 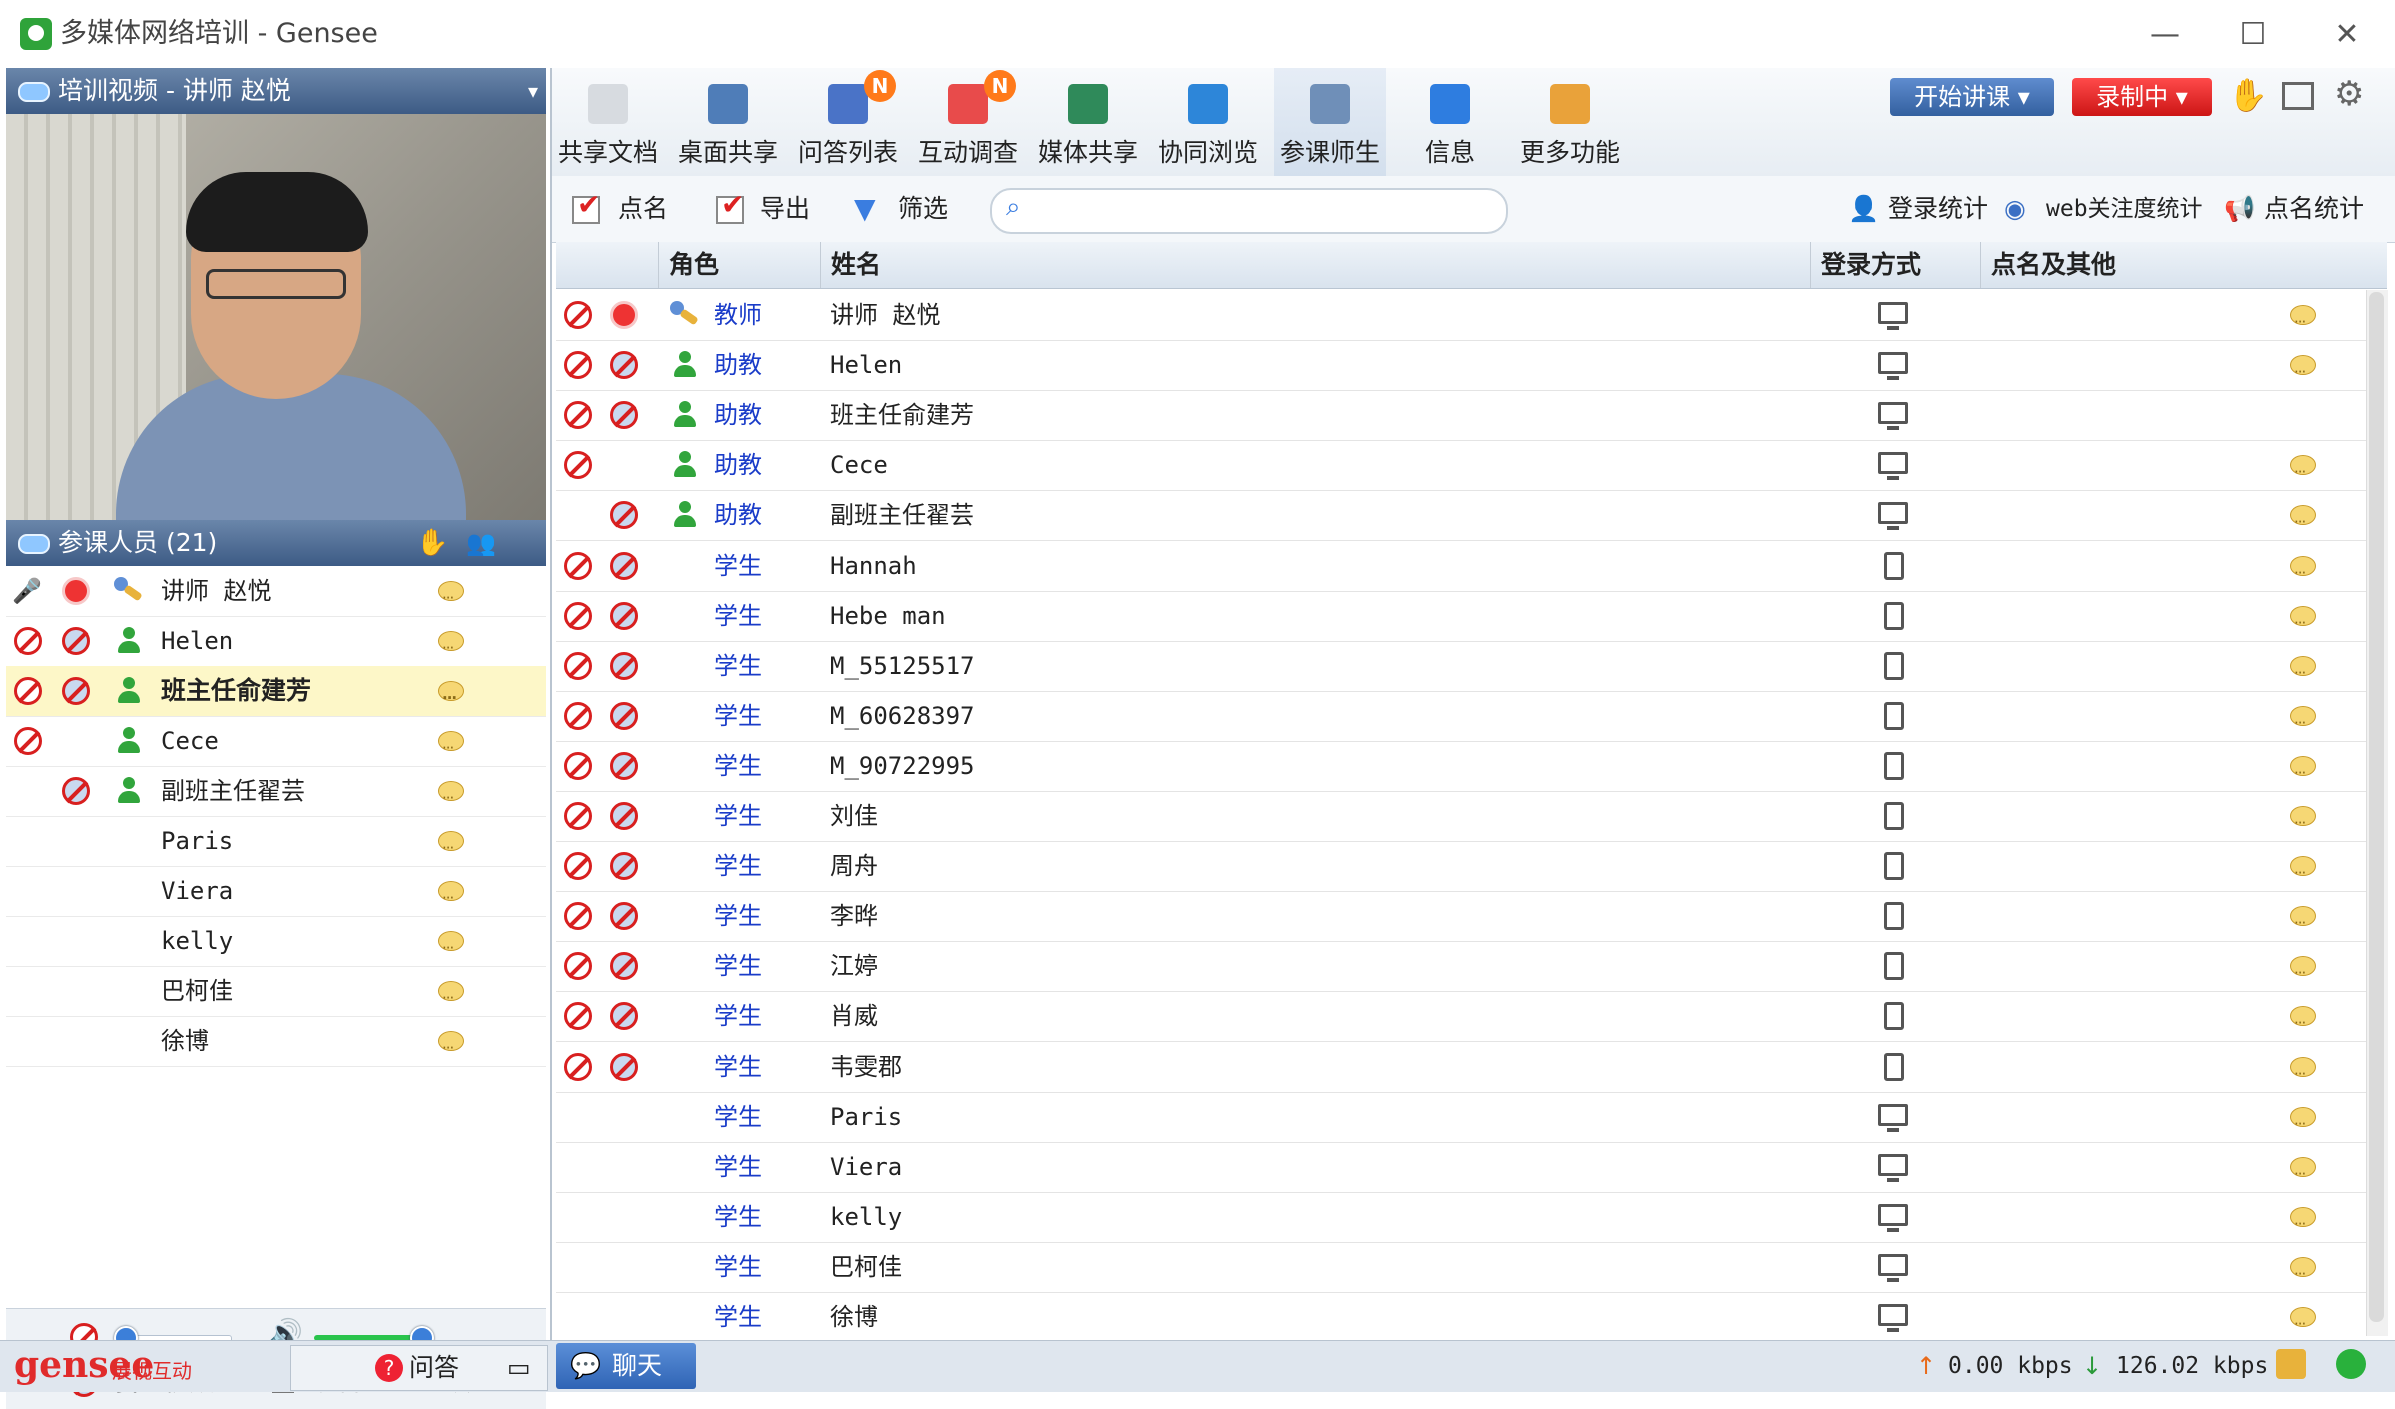 I want to click on maximize-button: ☐, so click(x=2253, y=34).